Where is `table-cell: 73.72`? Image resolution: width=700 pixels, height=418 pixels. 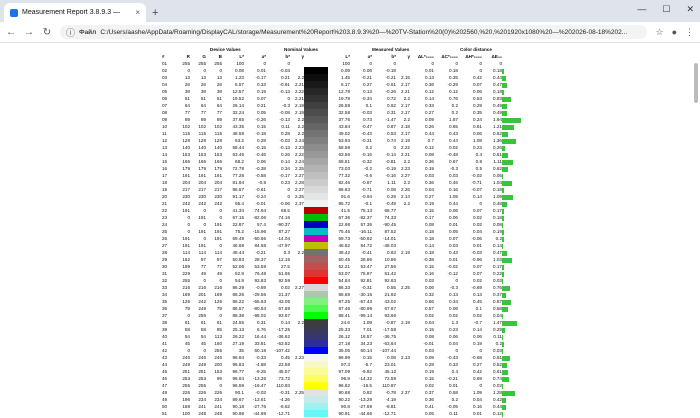
table-cell: 73.72 is located at coordinates (284, 378).